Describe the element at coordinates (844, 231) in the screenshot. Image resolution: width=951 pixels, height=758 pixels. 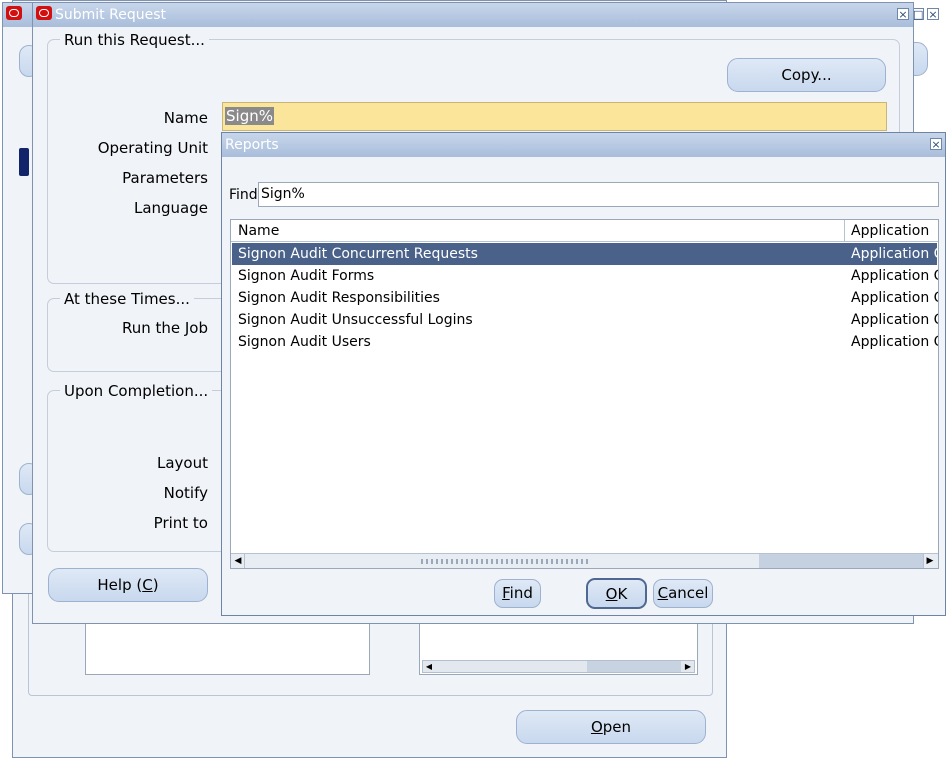
I see `column-divider` at that location.